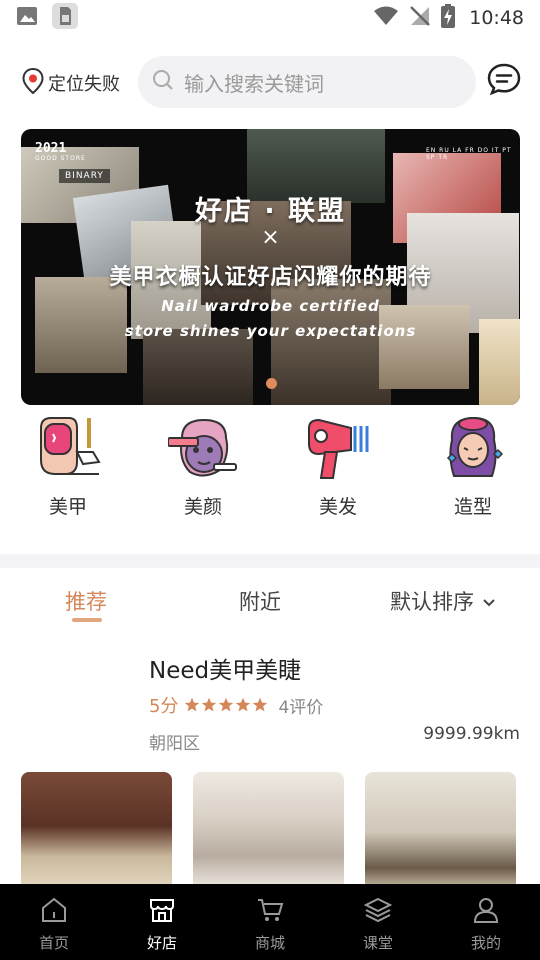  I want to click on location-label: 定位失败, so click(84, 84).